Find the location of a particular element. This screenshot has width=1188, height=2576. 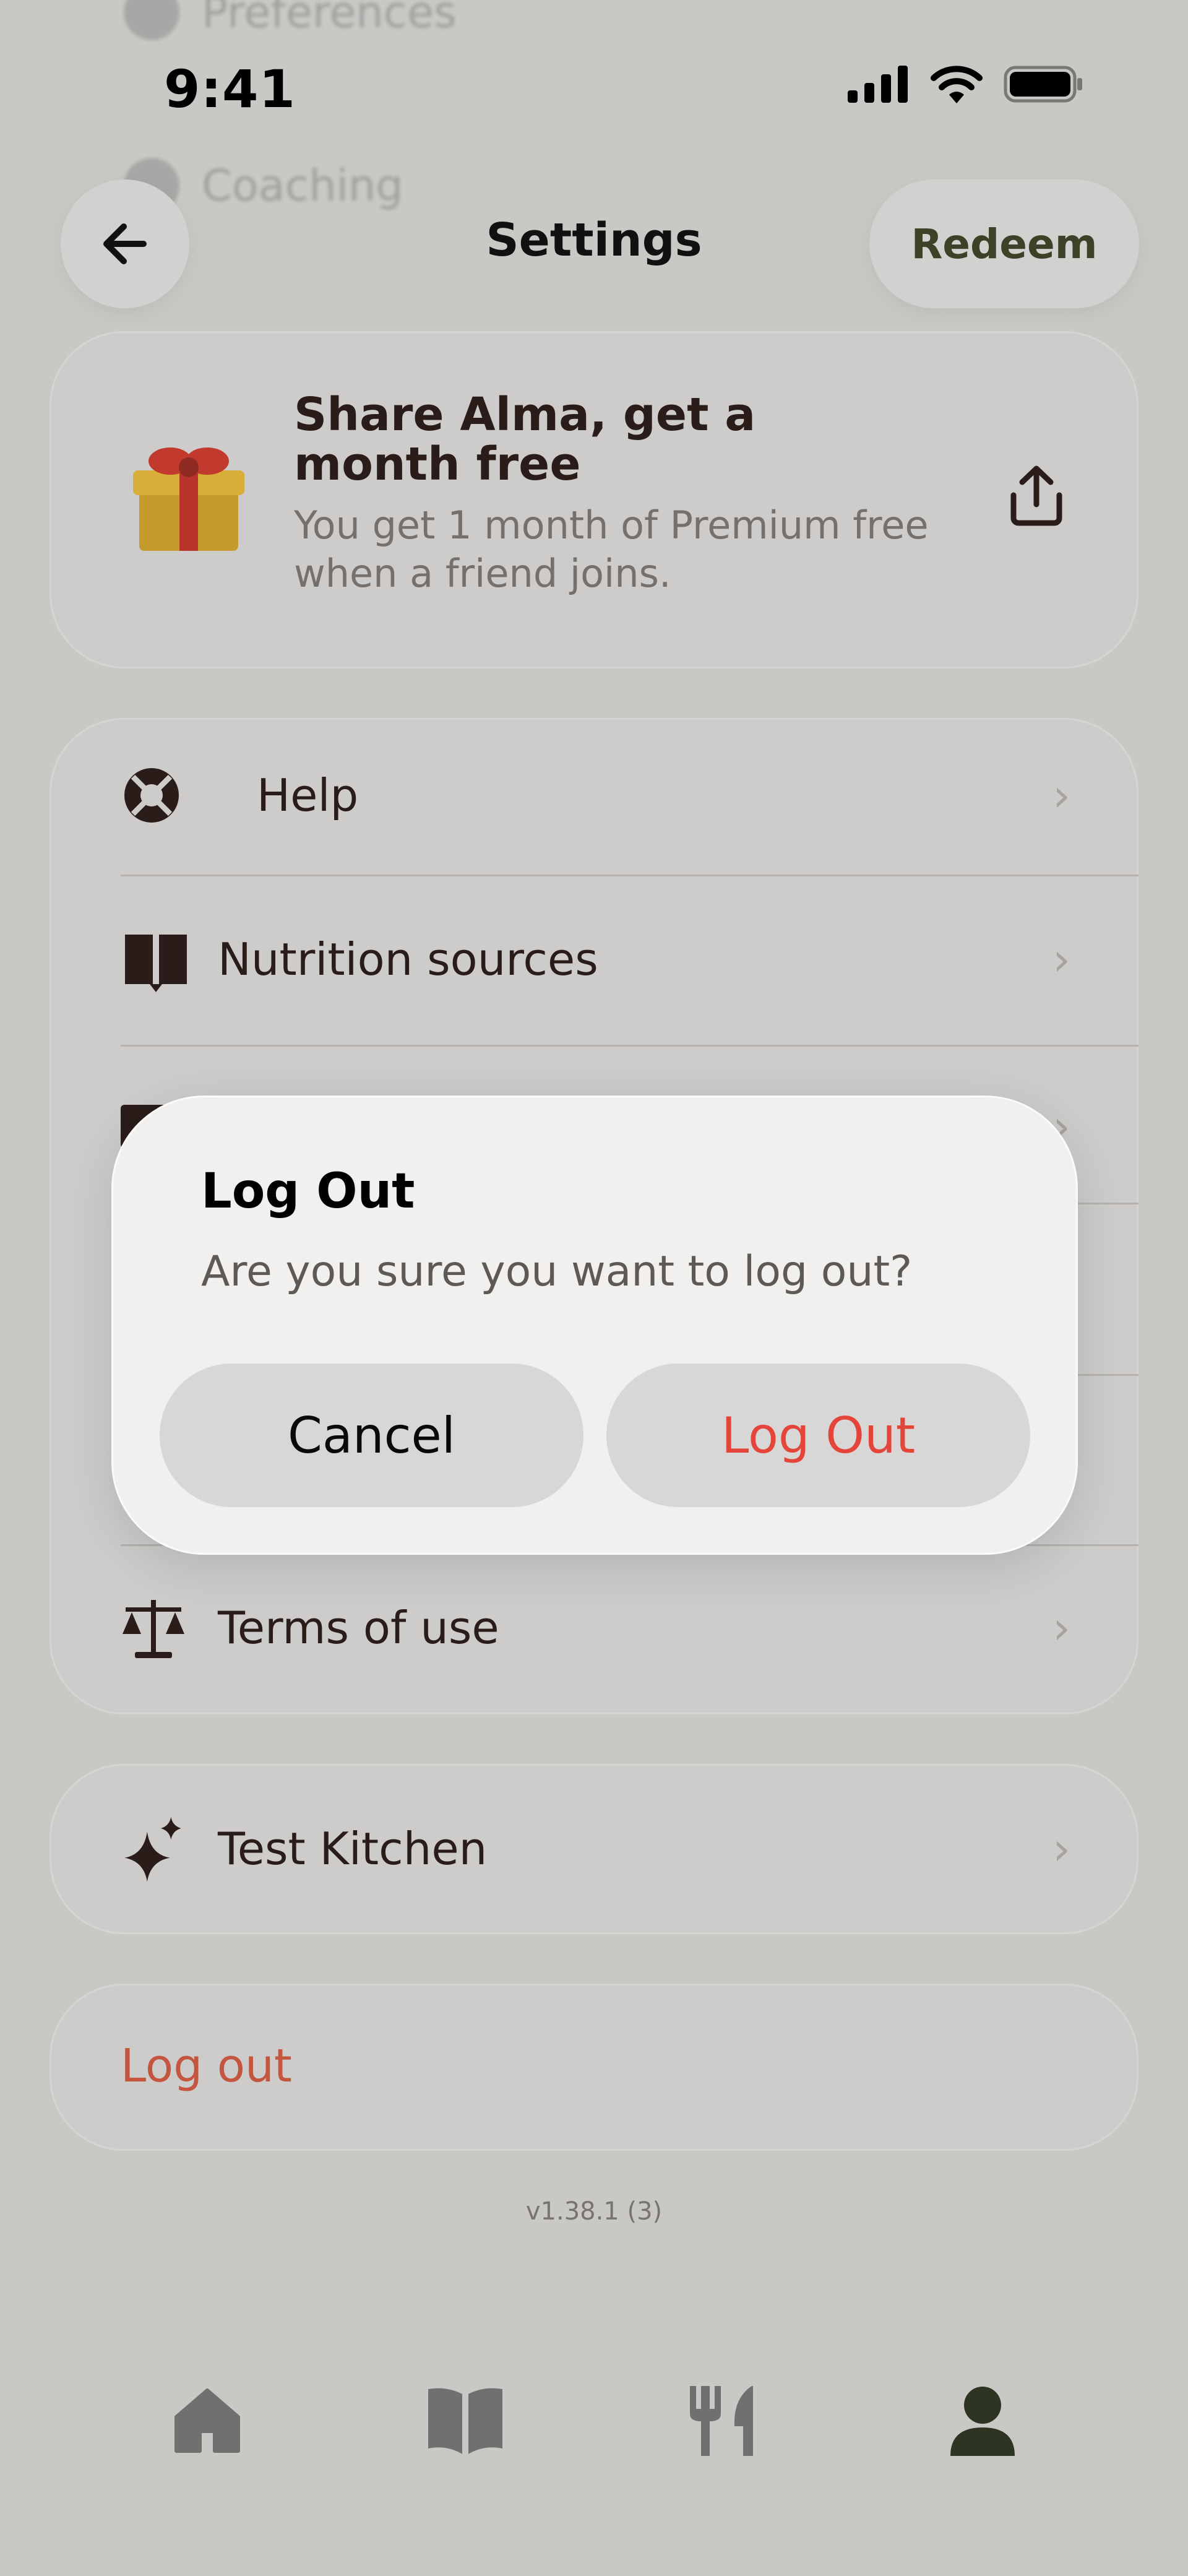

person-icon is located at coordinates (982, 2421).